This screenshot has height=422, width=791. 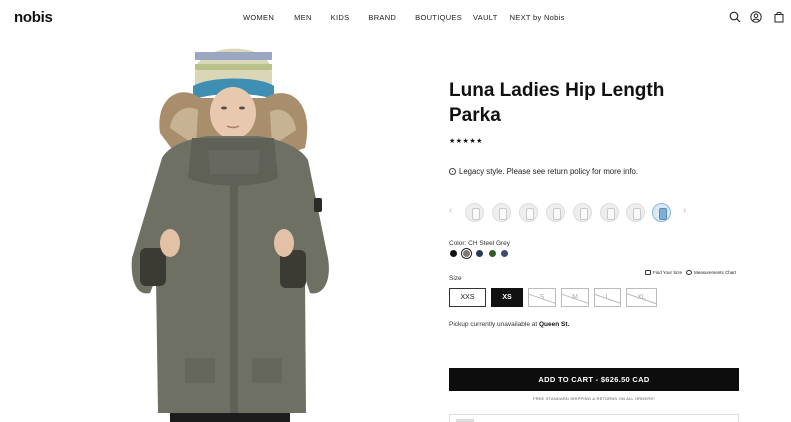 I want to click on measurements-chart-text: Measurements Chart, so click(x=715, y=272).